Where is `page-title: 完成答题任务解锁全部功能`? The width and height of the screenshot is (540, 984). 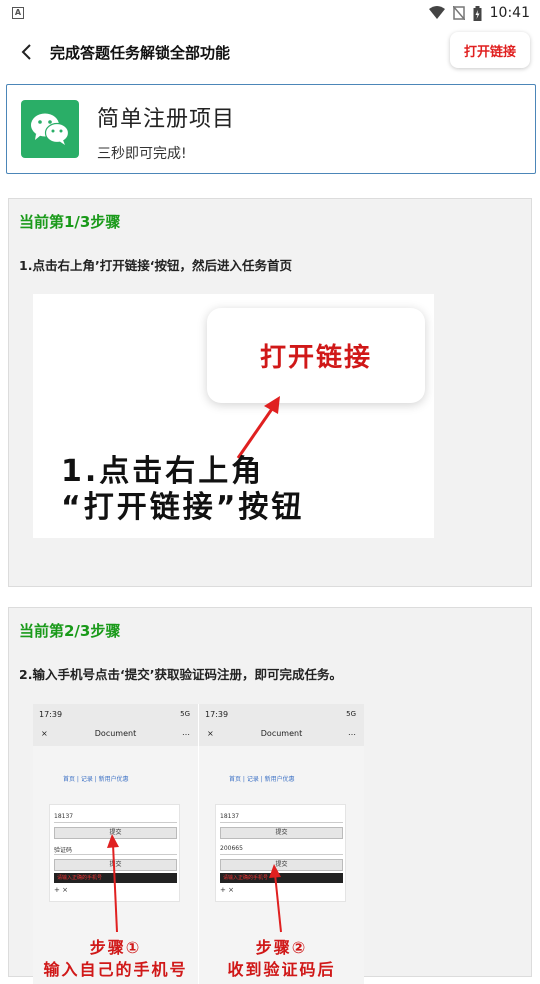 page-title: 完成答题任务解锁全部功能 is located at coordinates (140, 52).